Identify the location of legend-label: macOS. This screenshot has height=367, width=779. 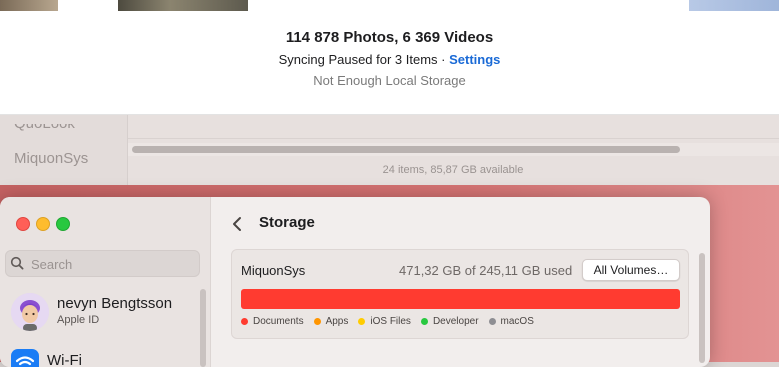
(517, 321).